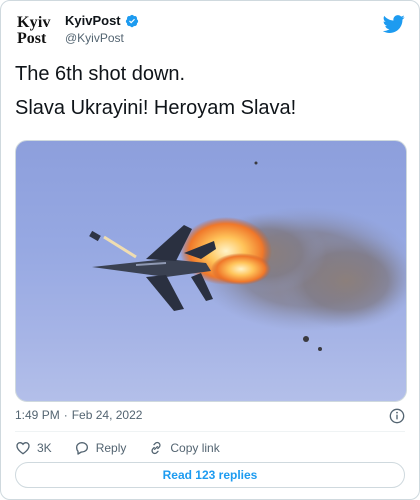 This screenshot has height=500, width=420. What do you see at coordinates (37, 415) in the screenshot?
I see `tweet-time: 1:49 PM` at bounding box center [37, 415].